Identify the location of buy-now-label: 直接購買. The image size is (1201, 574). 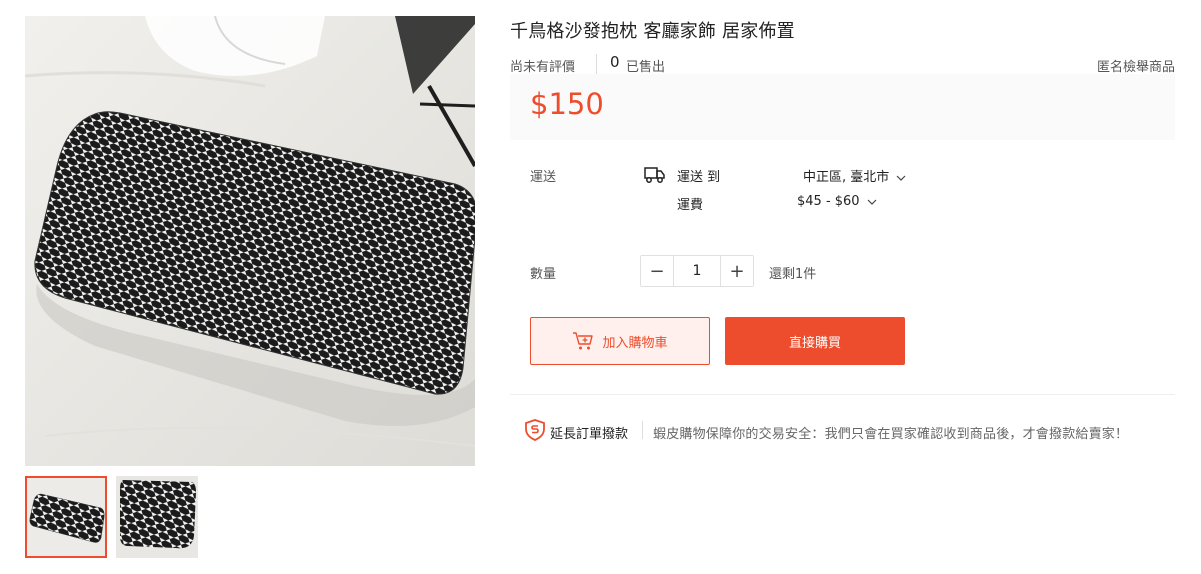
(814, 343).